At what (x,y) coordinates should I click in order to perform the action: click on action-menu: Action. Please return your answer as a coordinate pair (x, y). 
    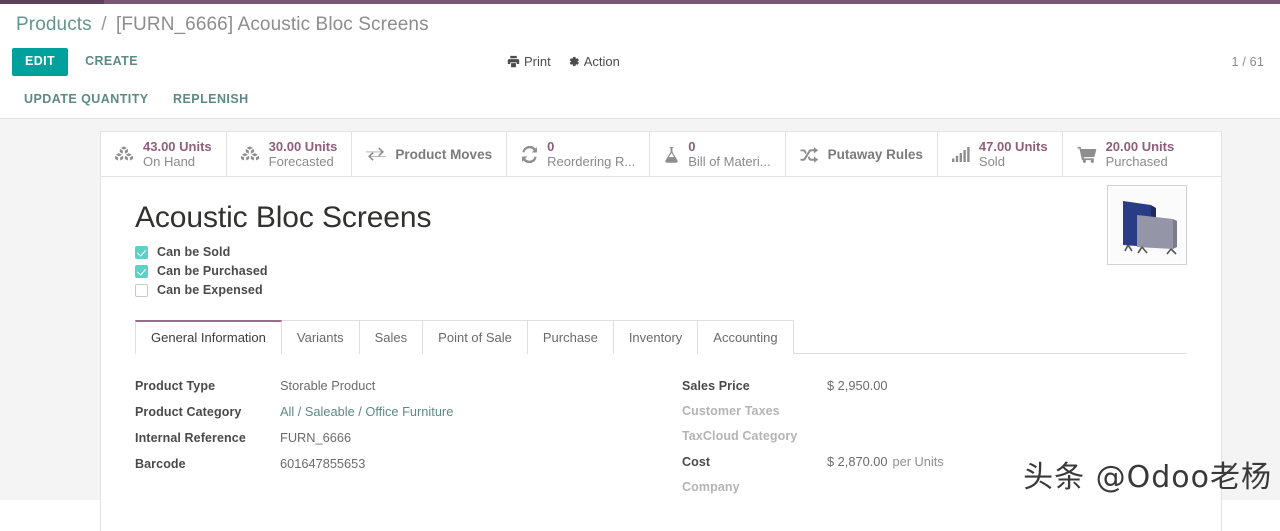
    Looking at the image, I should click on (593, 61).